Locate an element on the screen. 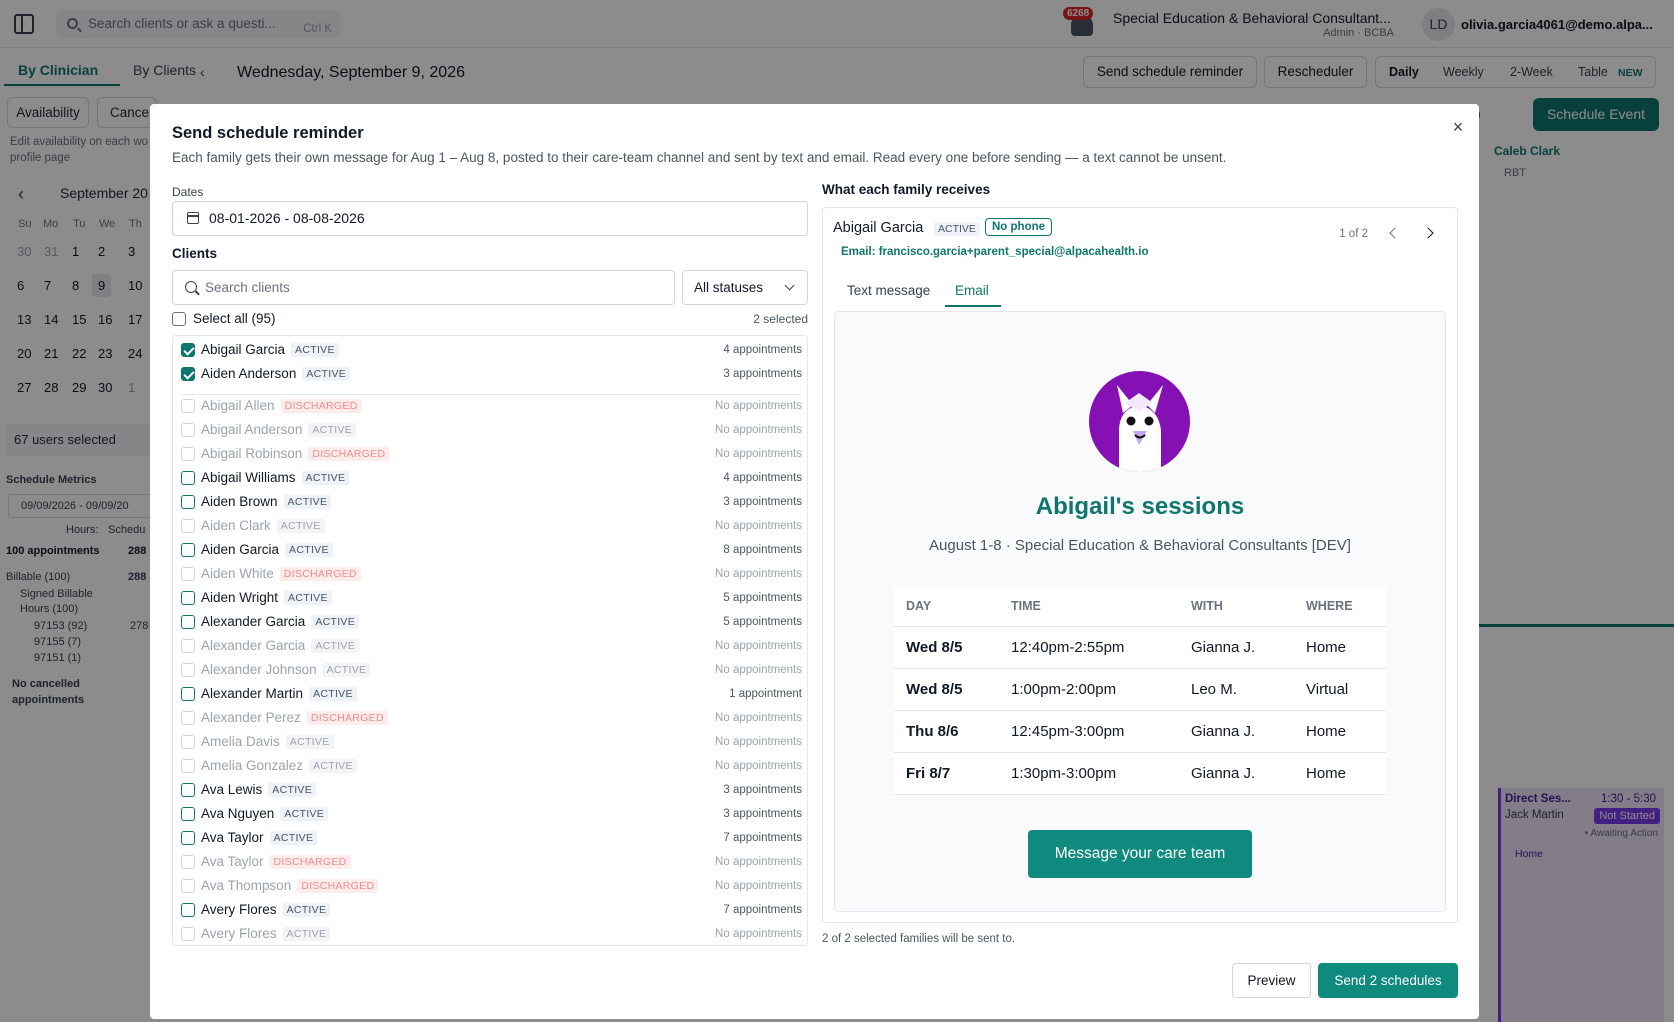 Image resolution: width=1674 pixels, height=1022 pixels. close-icon: × is located at coordinates (1458, 127).